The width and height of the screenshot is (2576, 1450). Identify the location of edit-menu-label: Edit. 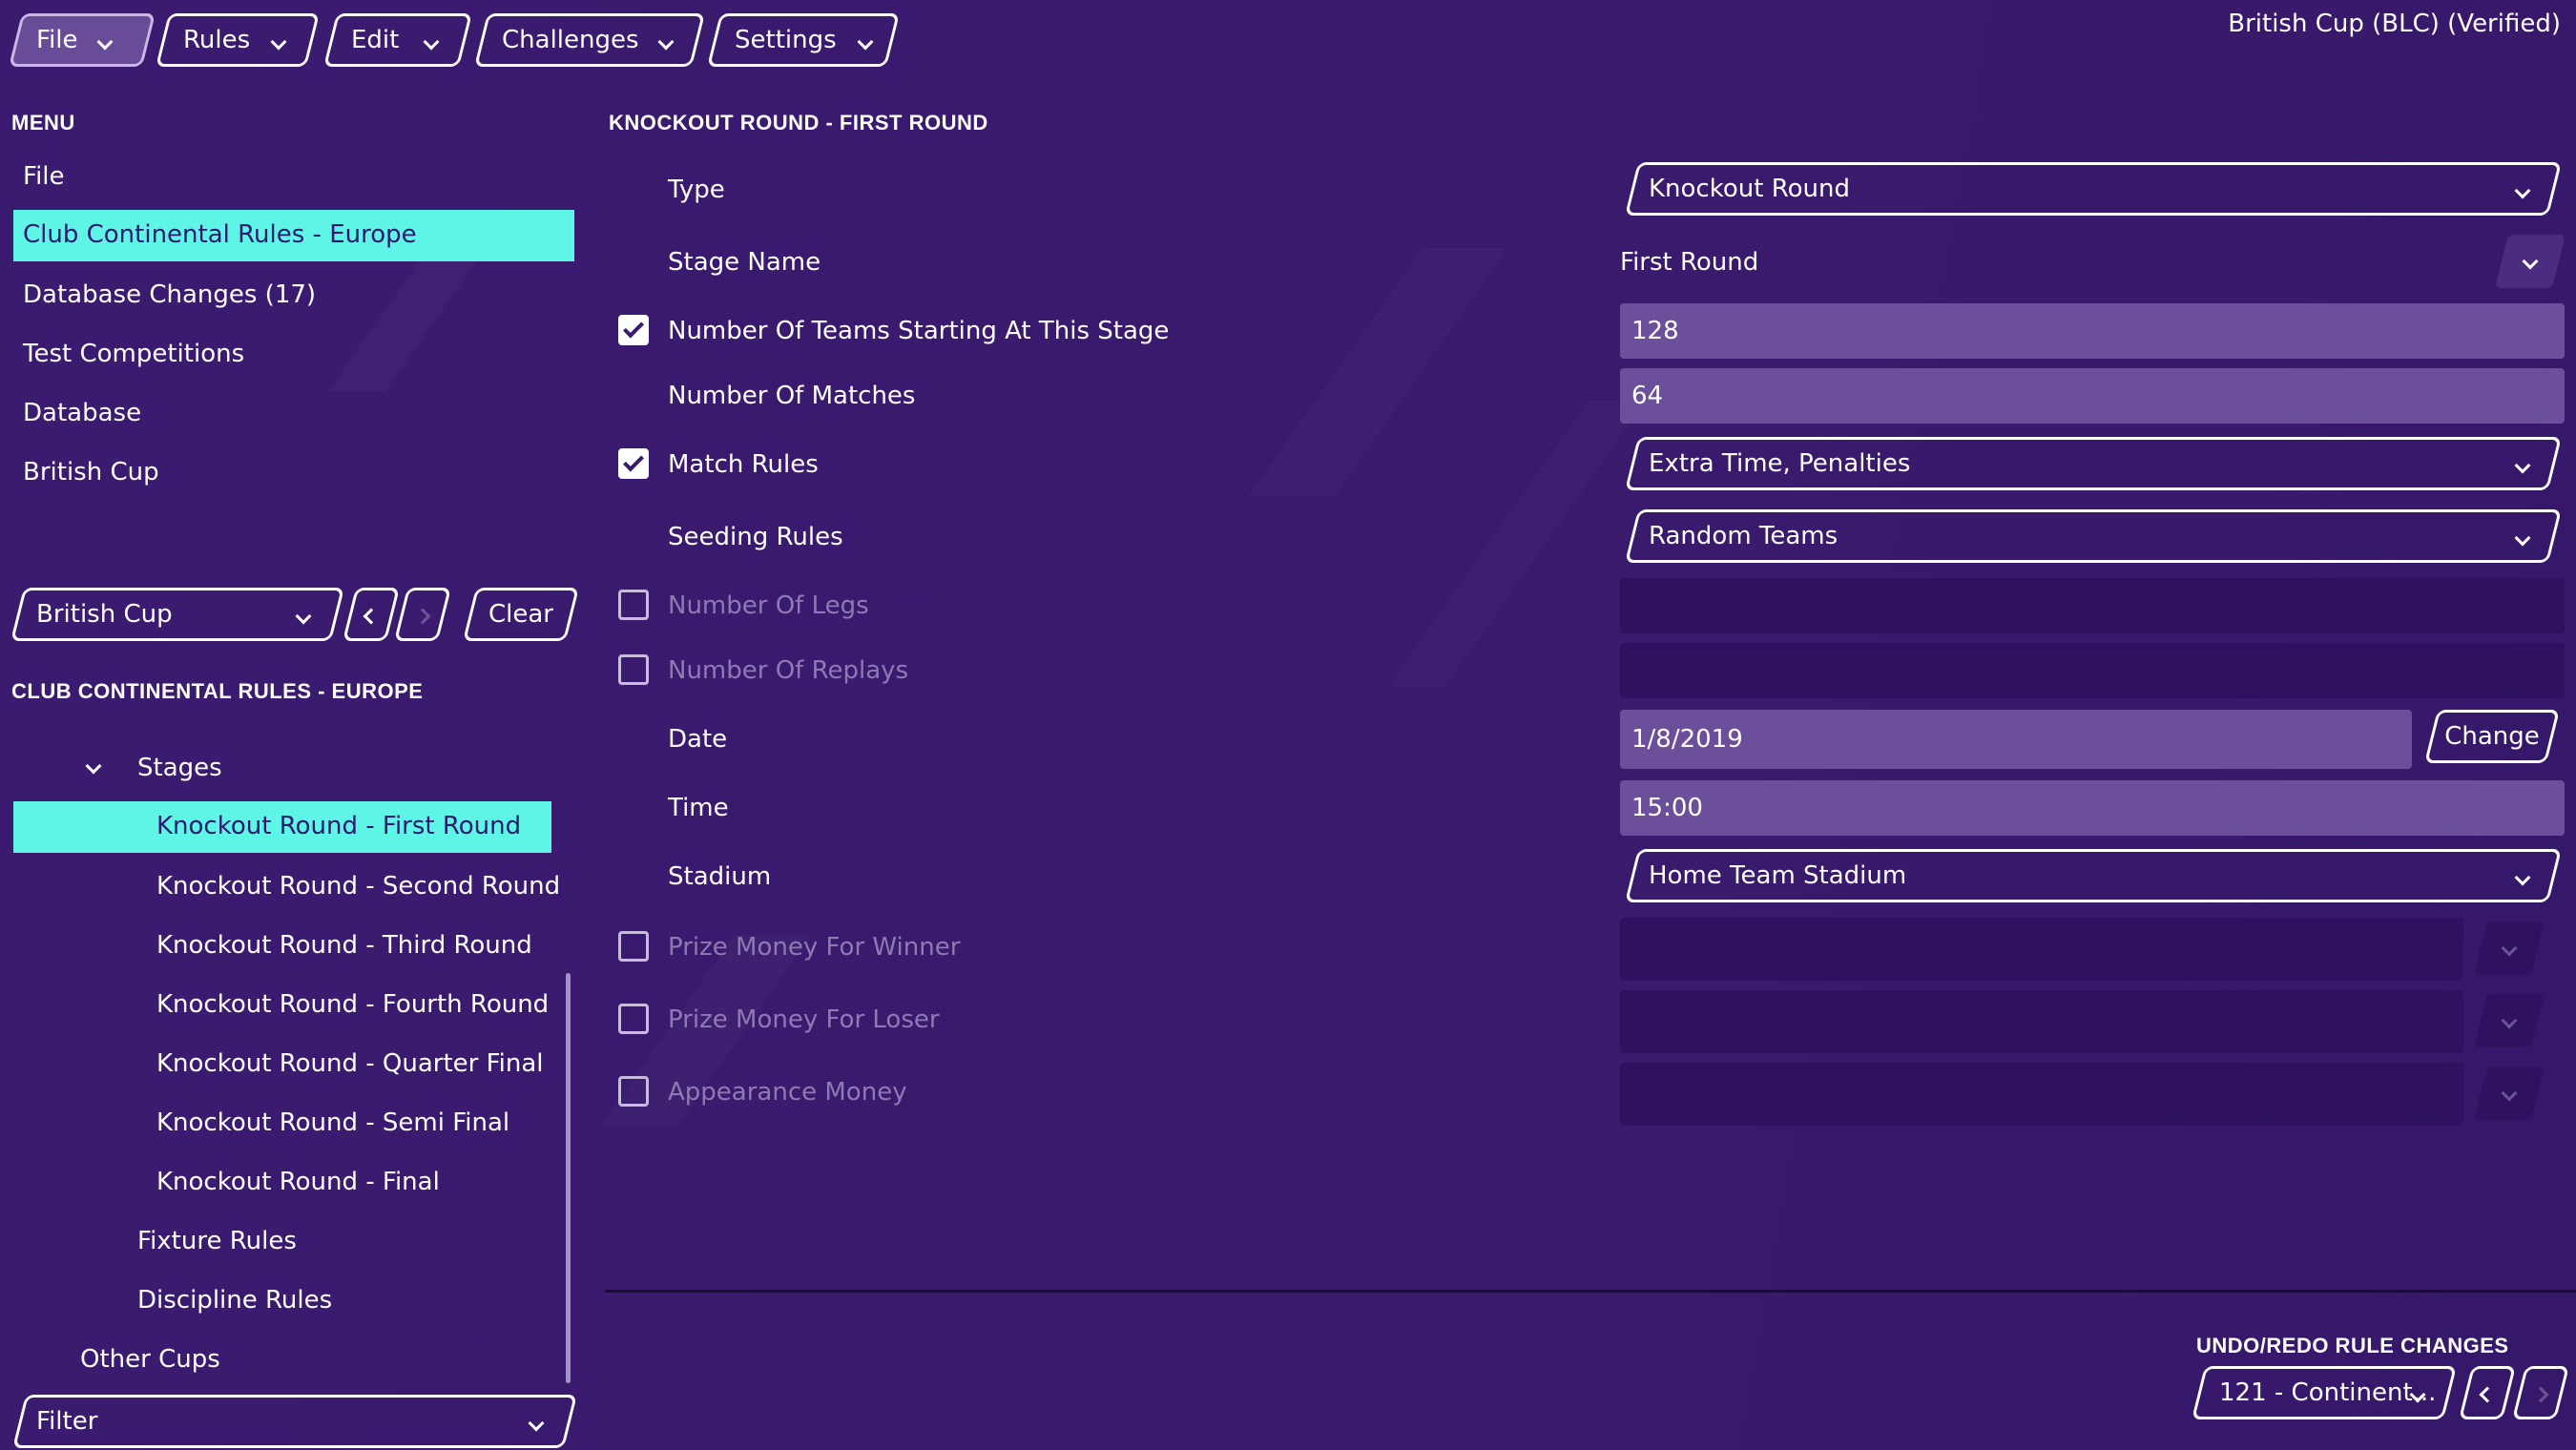
(375, 40).